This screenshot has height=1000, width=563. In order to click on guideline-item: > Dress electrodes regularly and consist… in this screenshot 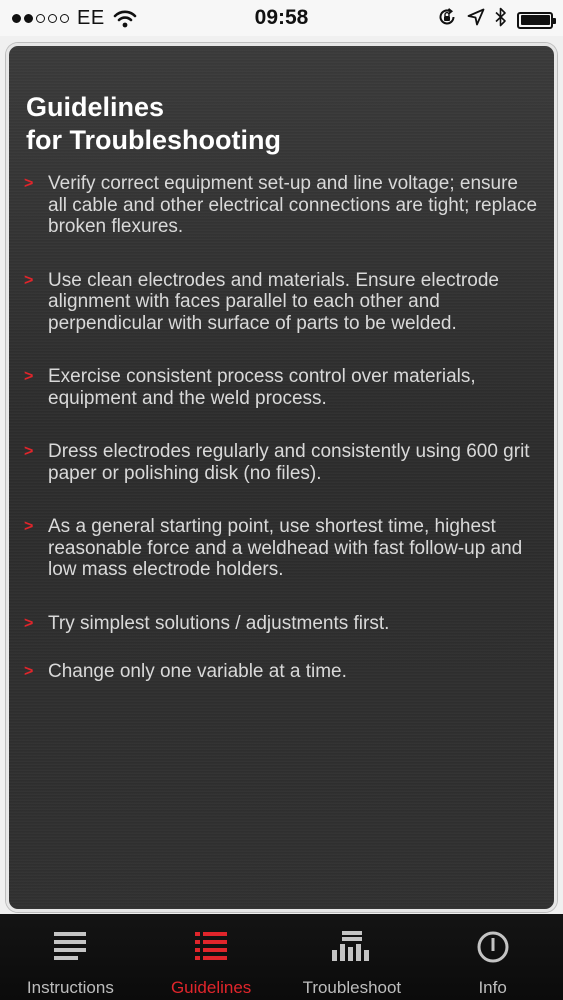, I will do `click(281, 462)`.